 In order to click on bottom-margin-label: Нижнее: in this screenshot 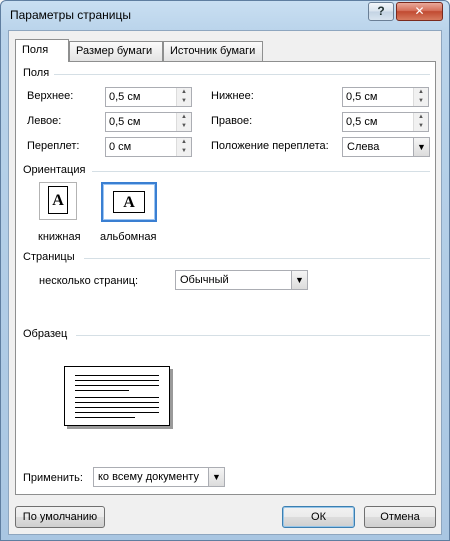, I will do `click(232, 96)`.